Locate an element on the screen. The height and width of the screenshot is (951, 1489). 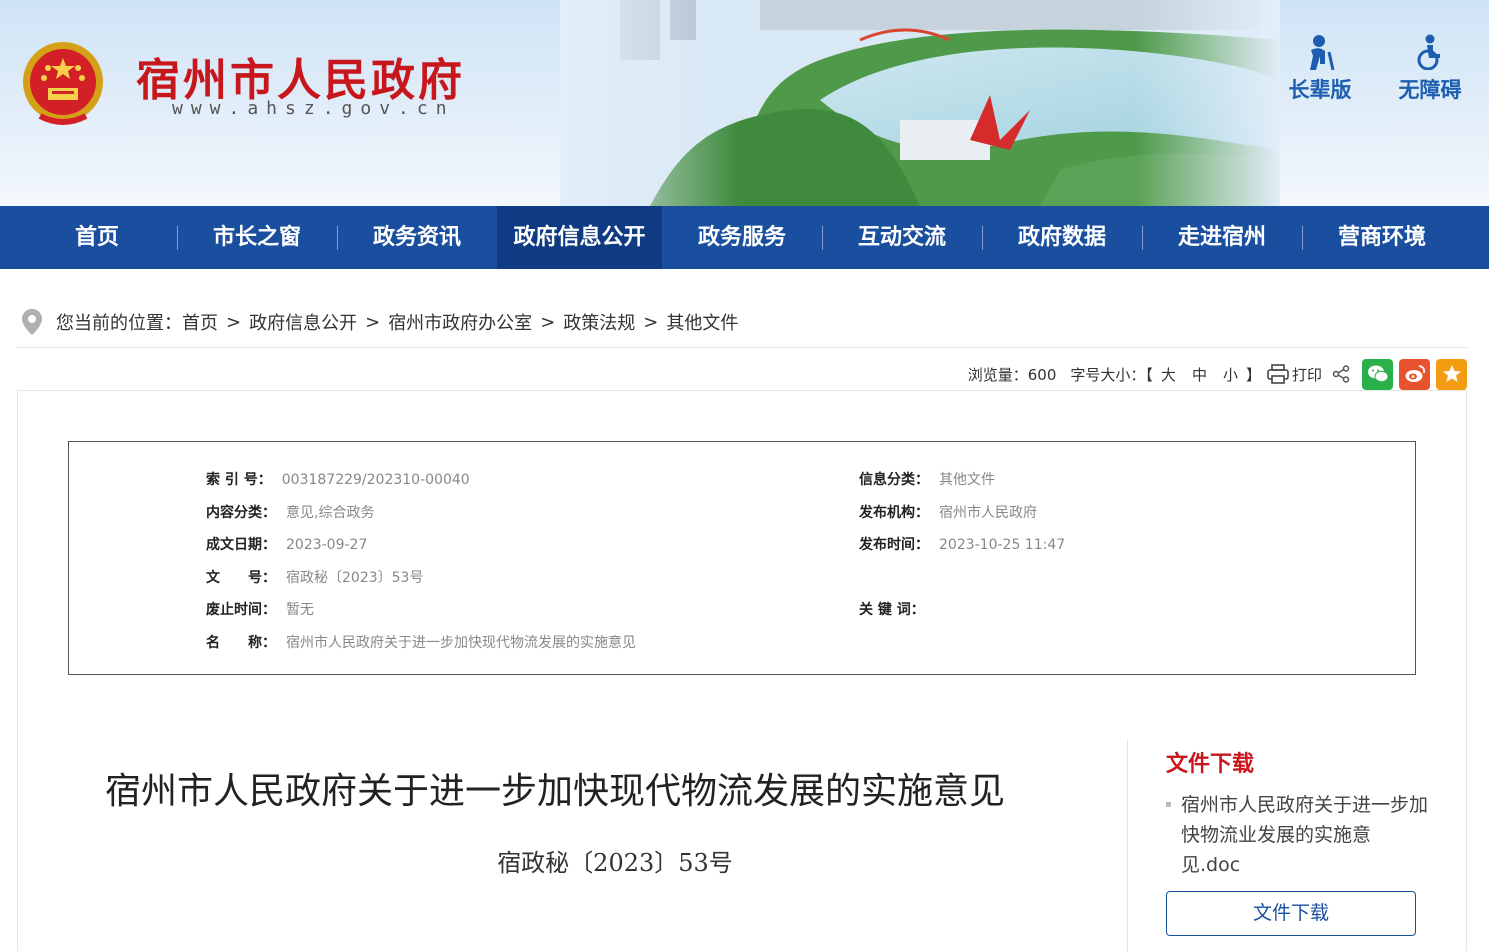
accessibility-icon is located at coordinates (1428, 52).